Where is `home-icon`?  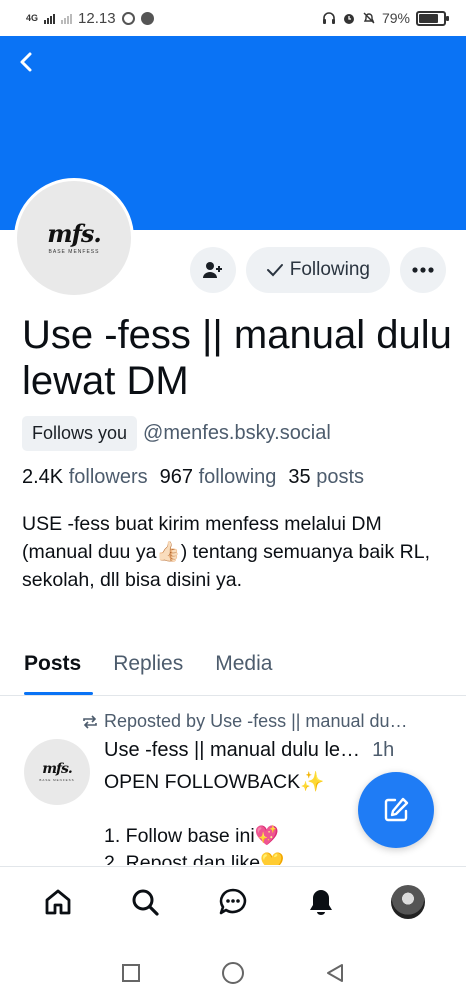
home-icon is located at coordinates (58, 901).